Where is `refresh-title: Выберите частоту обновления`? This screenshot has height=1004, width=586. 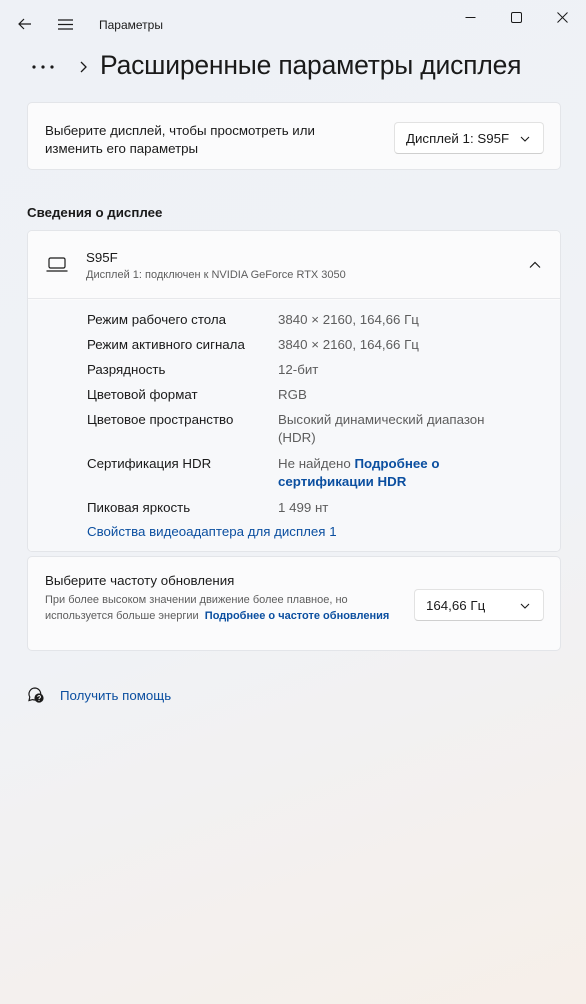 refresh-title: Выберите частоту обновления is located at coordinates (140, 580).